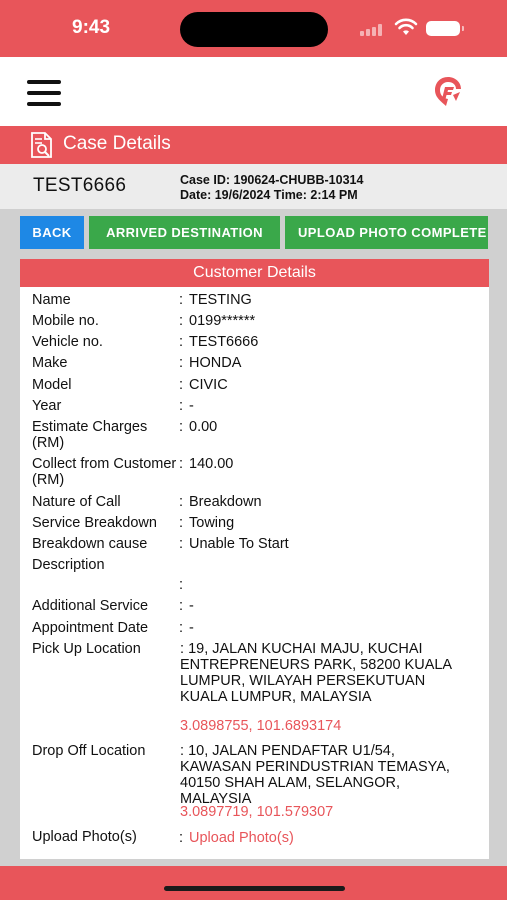 This screenshot has width=507, height=900. What do you see at coordinates (44, 93) in the screenshot?
I see `hamburger-menu-icon` at bounding box center [44, 93].